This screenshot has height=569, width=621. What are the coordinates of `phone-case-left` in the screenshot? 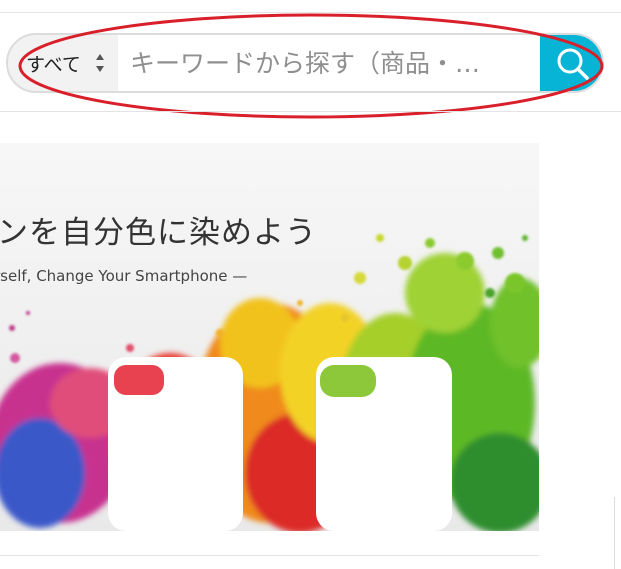 It's located at (175, 444).